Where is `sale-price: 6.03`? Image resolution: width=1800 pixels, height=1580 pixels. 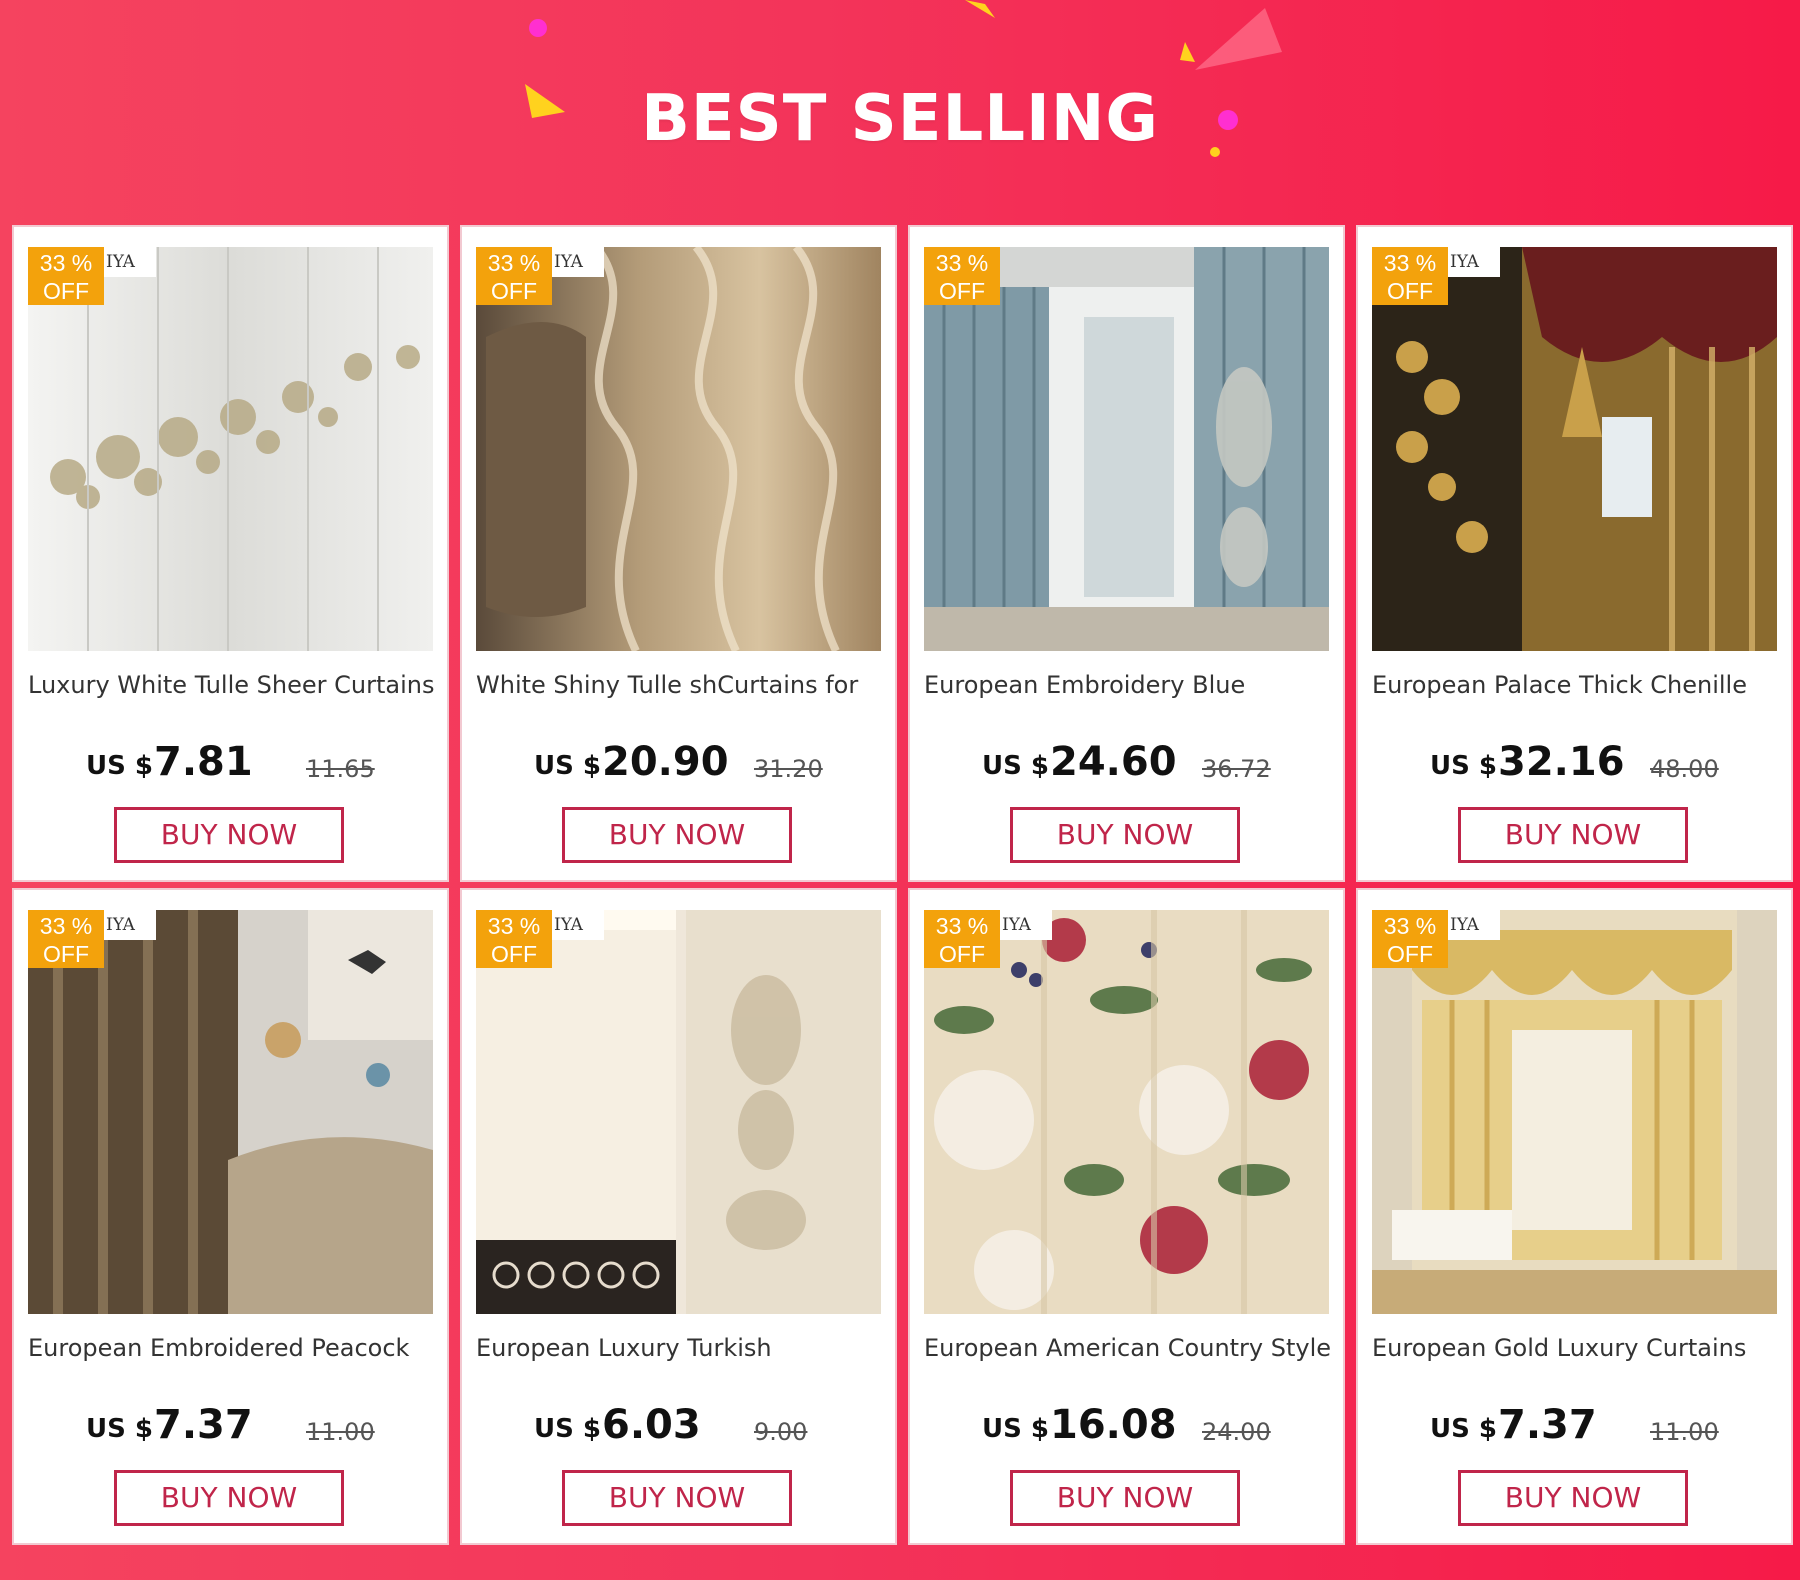
sale-price: 6.03 is located at coordinates (651, 1425).